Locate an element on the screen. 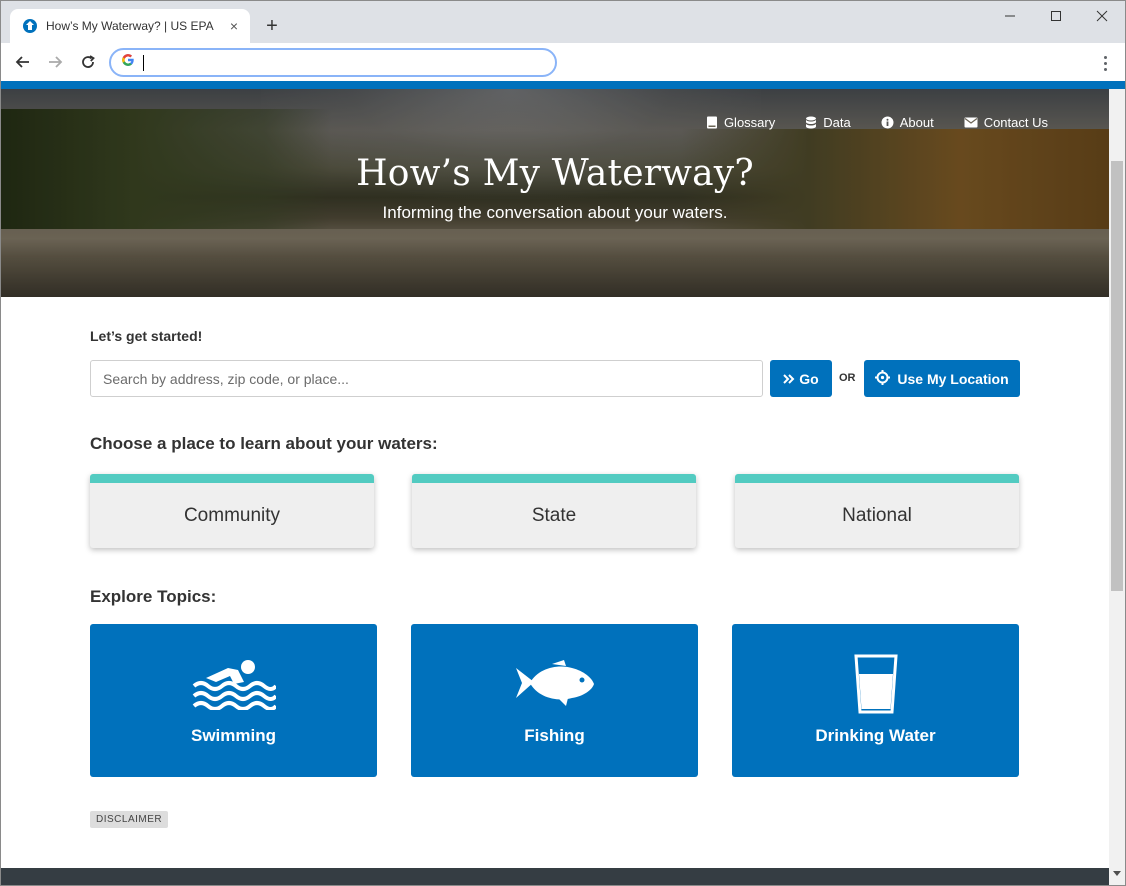  nav-glossary-label: Glossary is located at coordinates (749, 122).